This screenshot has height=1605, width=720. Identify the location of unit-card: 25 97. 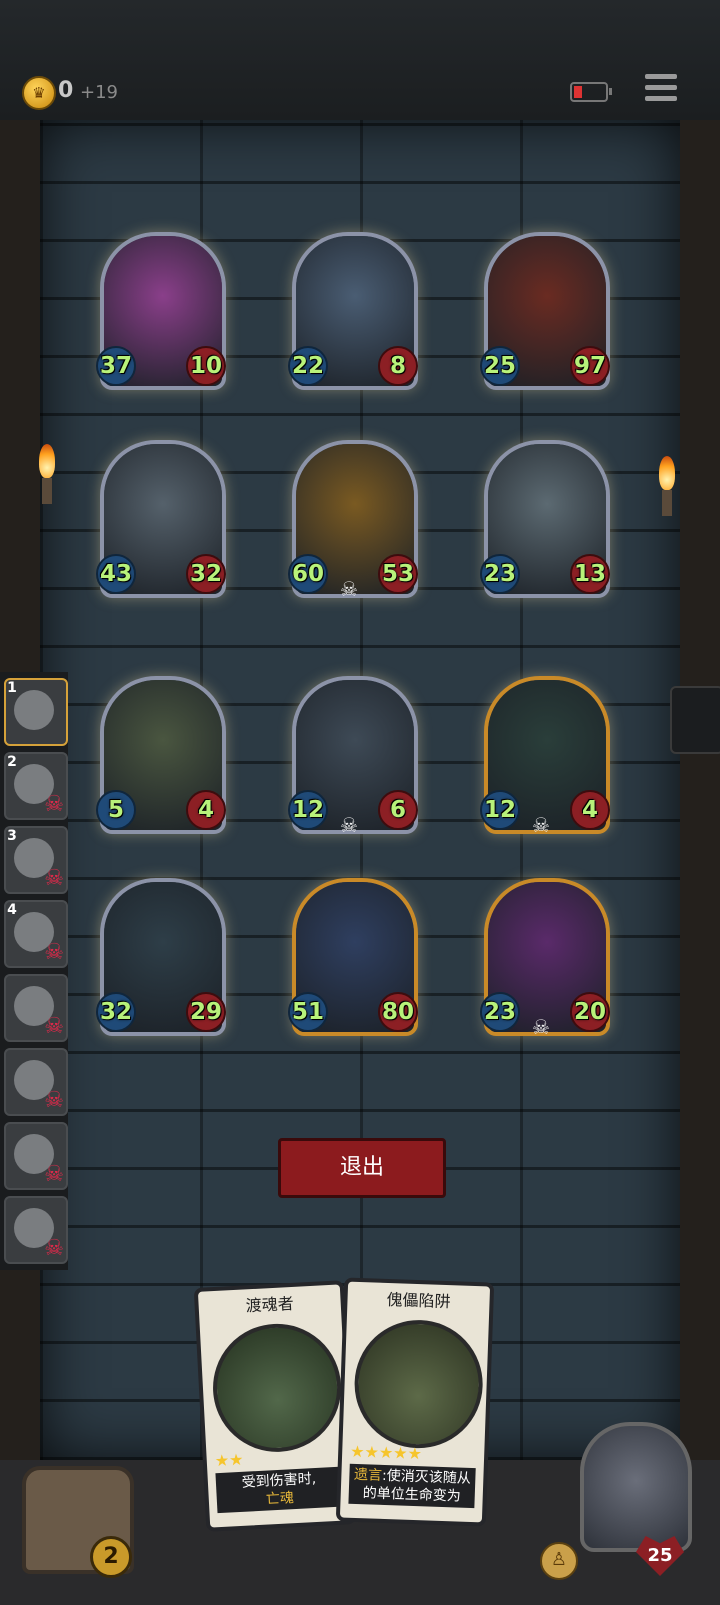
(545, 312).